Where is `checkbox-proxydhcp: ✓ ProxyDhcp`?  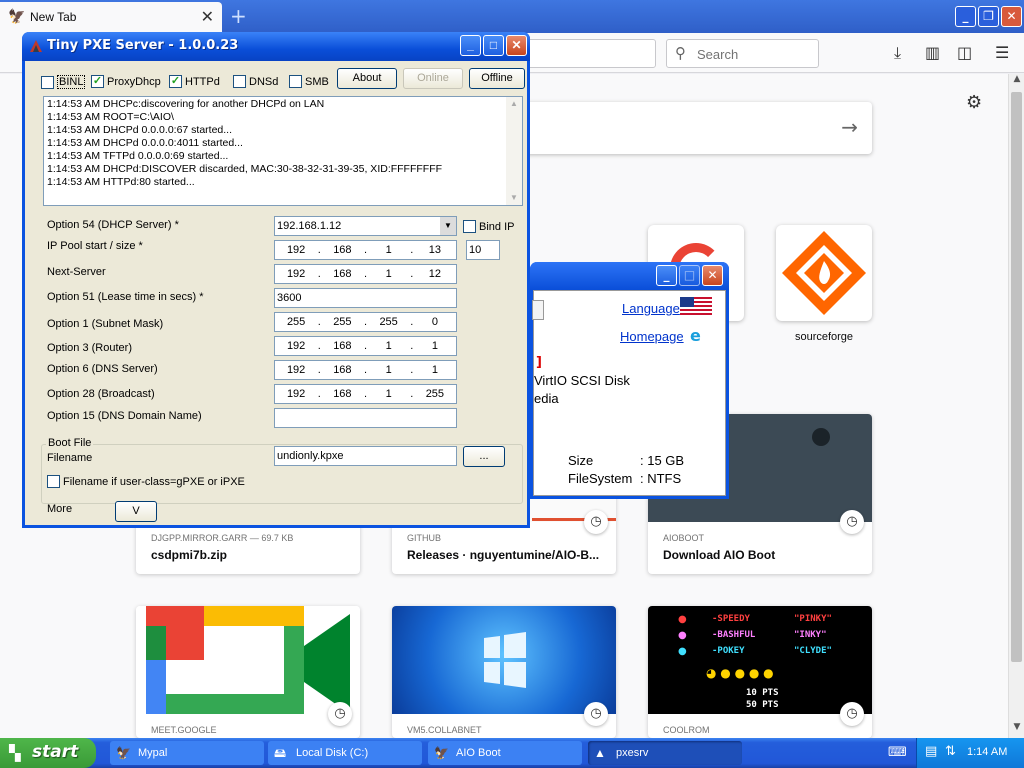 checkbox-proxydhcp: ✓ ProxyDhcp is located at coordinates (126, 81).